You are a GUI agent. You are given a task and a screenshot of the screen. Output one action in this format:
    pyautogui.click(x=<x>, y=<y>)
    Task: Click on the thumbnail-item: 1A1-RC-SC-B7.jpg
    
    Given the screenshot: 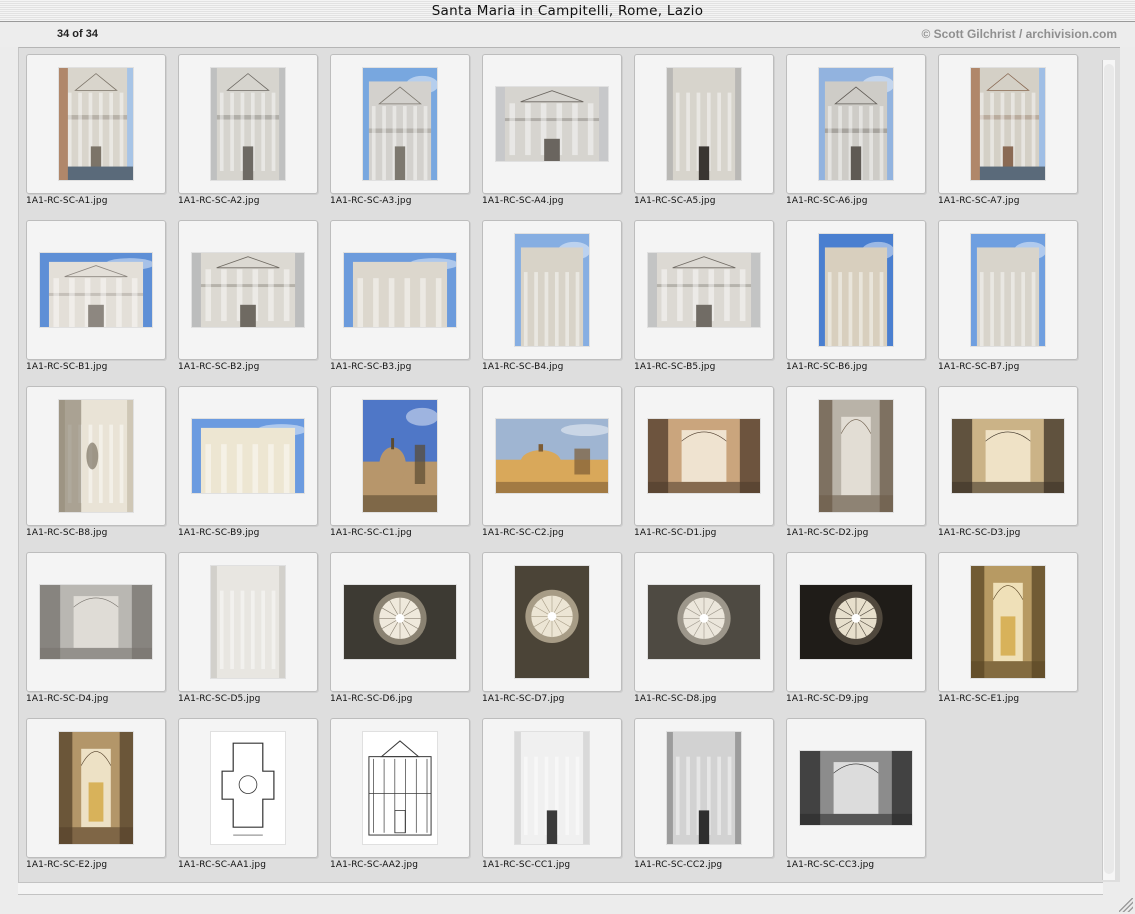 What is the action you would take?
    pyautogui.click(x=1014, y=303)
    